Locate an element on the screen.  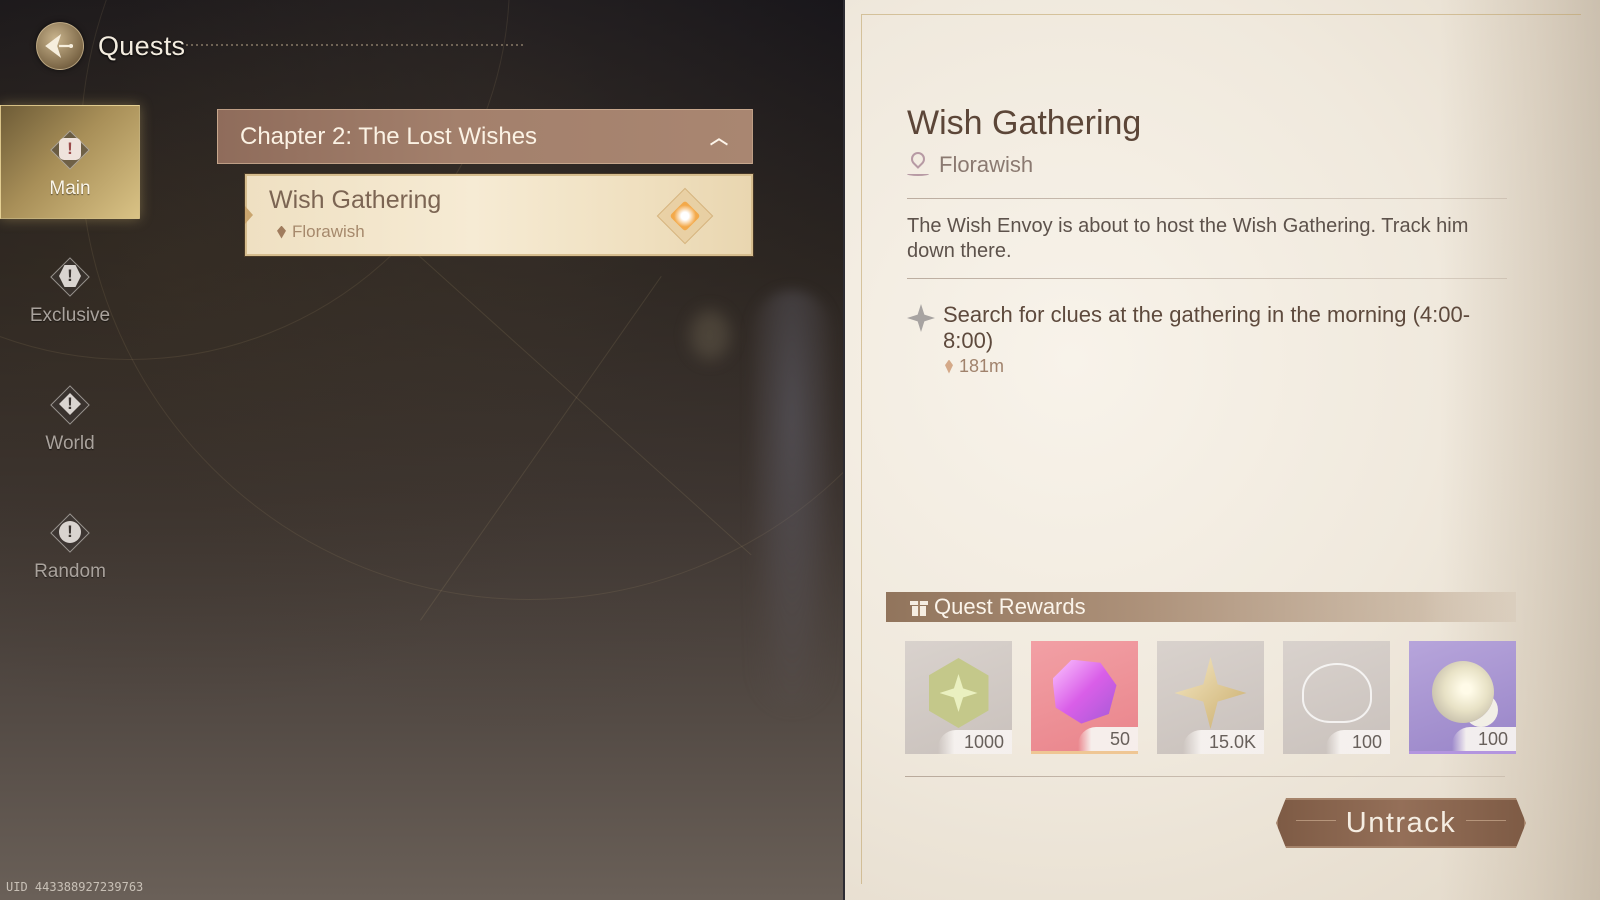
location-pin-icon is located at coordinates (281, 232).